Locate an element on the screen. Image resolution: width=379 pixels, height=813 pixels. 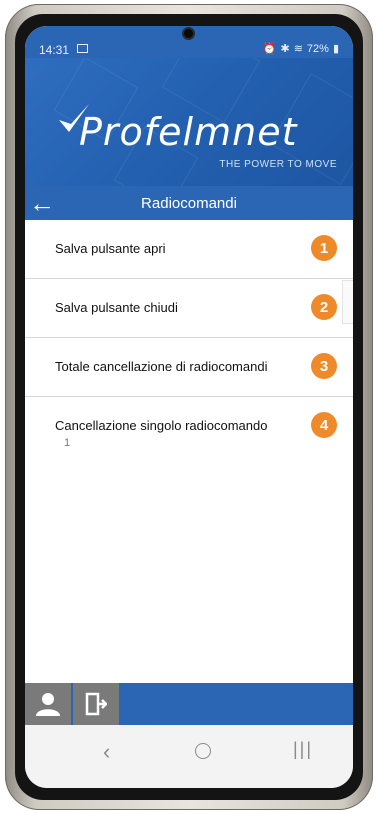
number-badge: 2 is located at coordinates (324, 307).